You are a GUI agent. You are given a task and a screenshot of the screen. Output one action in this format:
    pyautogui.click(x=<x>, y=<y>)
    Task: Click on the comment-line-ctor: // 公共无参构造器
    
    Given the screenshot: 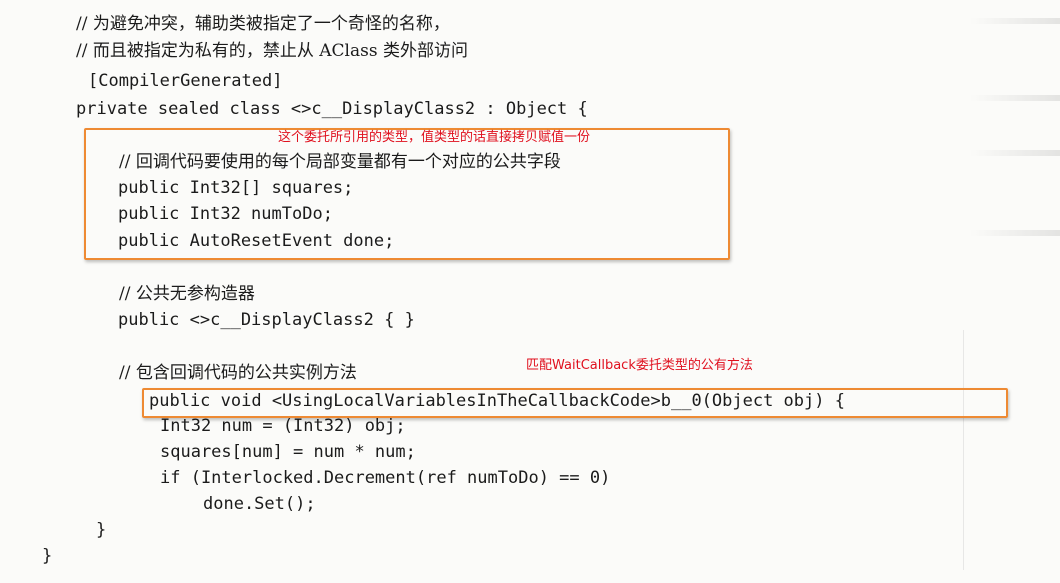 What is the action you would take?
    pyautogui.click(x=187, y=294)
    